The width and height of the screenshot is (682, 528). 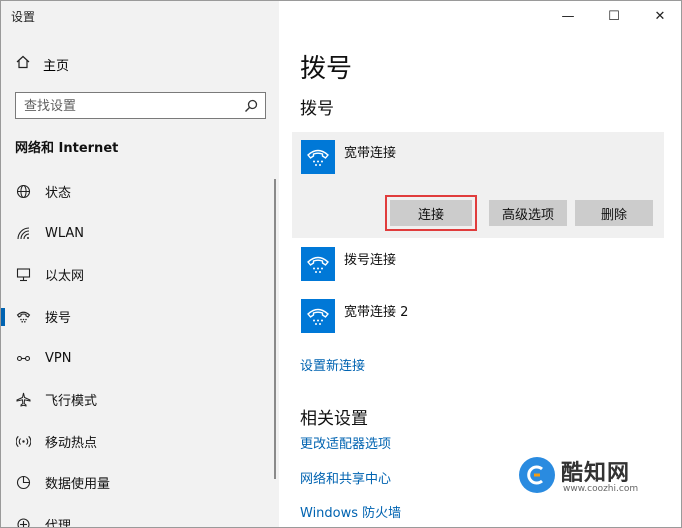 What do you see at coordinates (332, 364) in the screenshot?
I see `setup-new-connection-link: 设置新连接` at bounding box center [332, 364].